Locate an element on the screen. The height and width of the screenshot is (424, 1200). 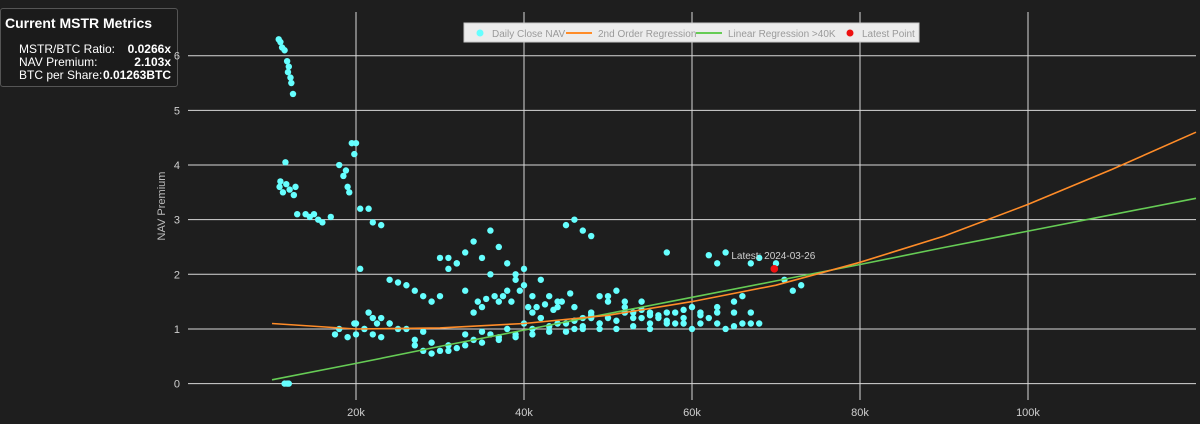
x-tick-label: 60k is located at coordinates (692, 413).